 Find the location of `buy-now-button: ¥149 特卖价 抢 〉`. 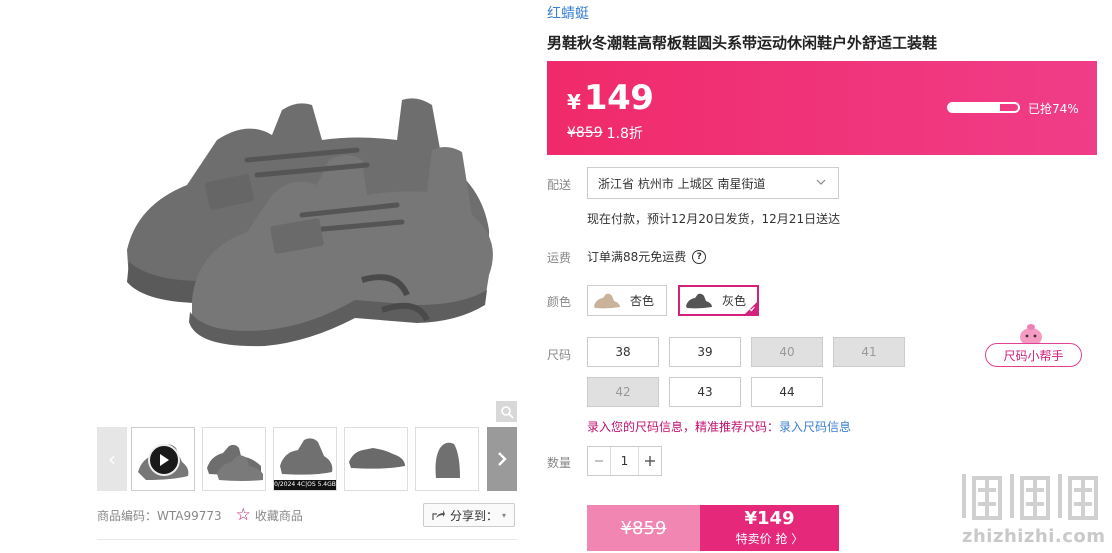

buy-now-button: ¥149 特卖价 抢 〉 is located at coordinates (769, 528).